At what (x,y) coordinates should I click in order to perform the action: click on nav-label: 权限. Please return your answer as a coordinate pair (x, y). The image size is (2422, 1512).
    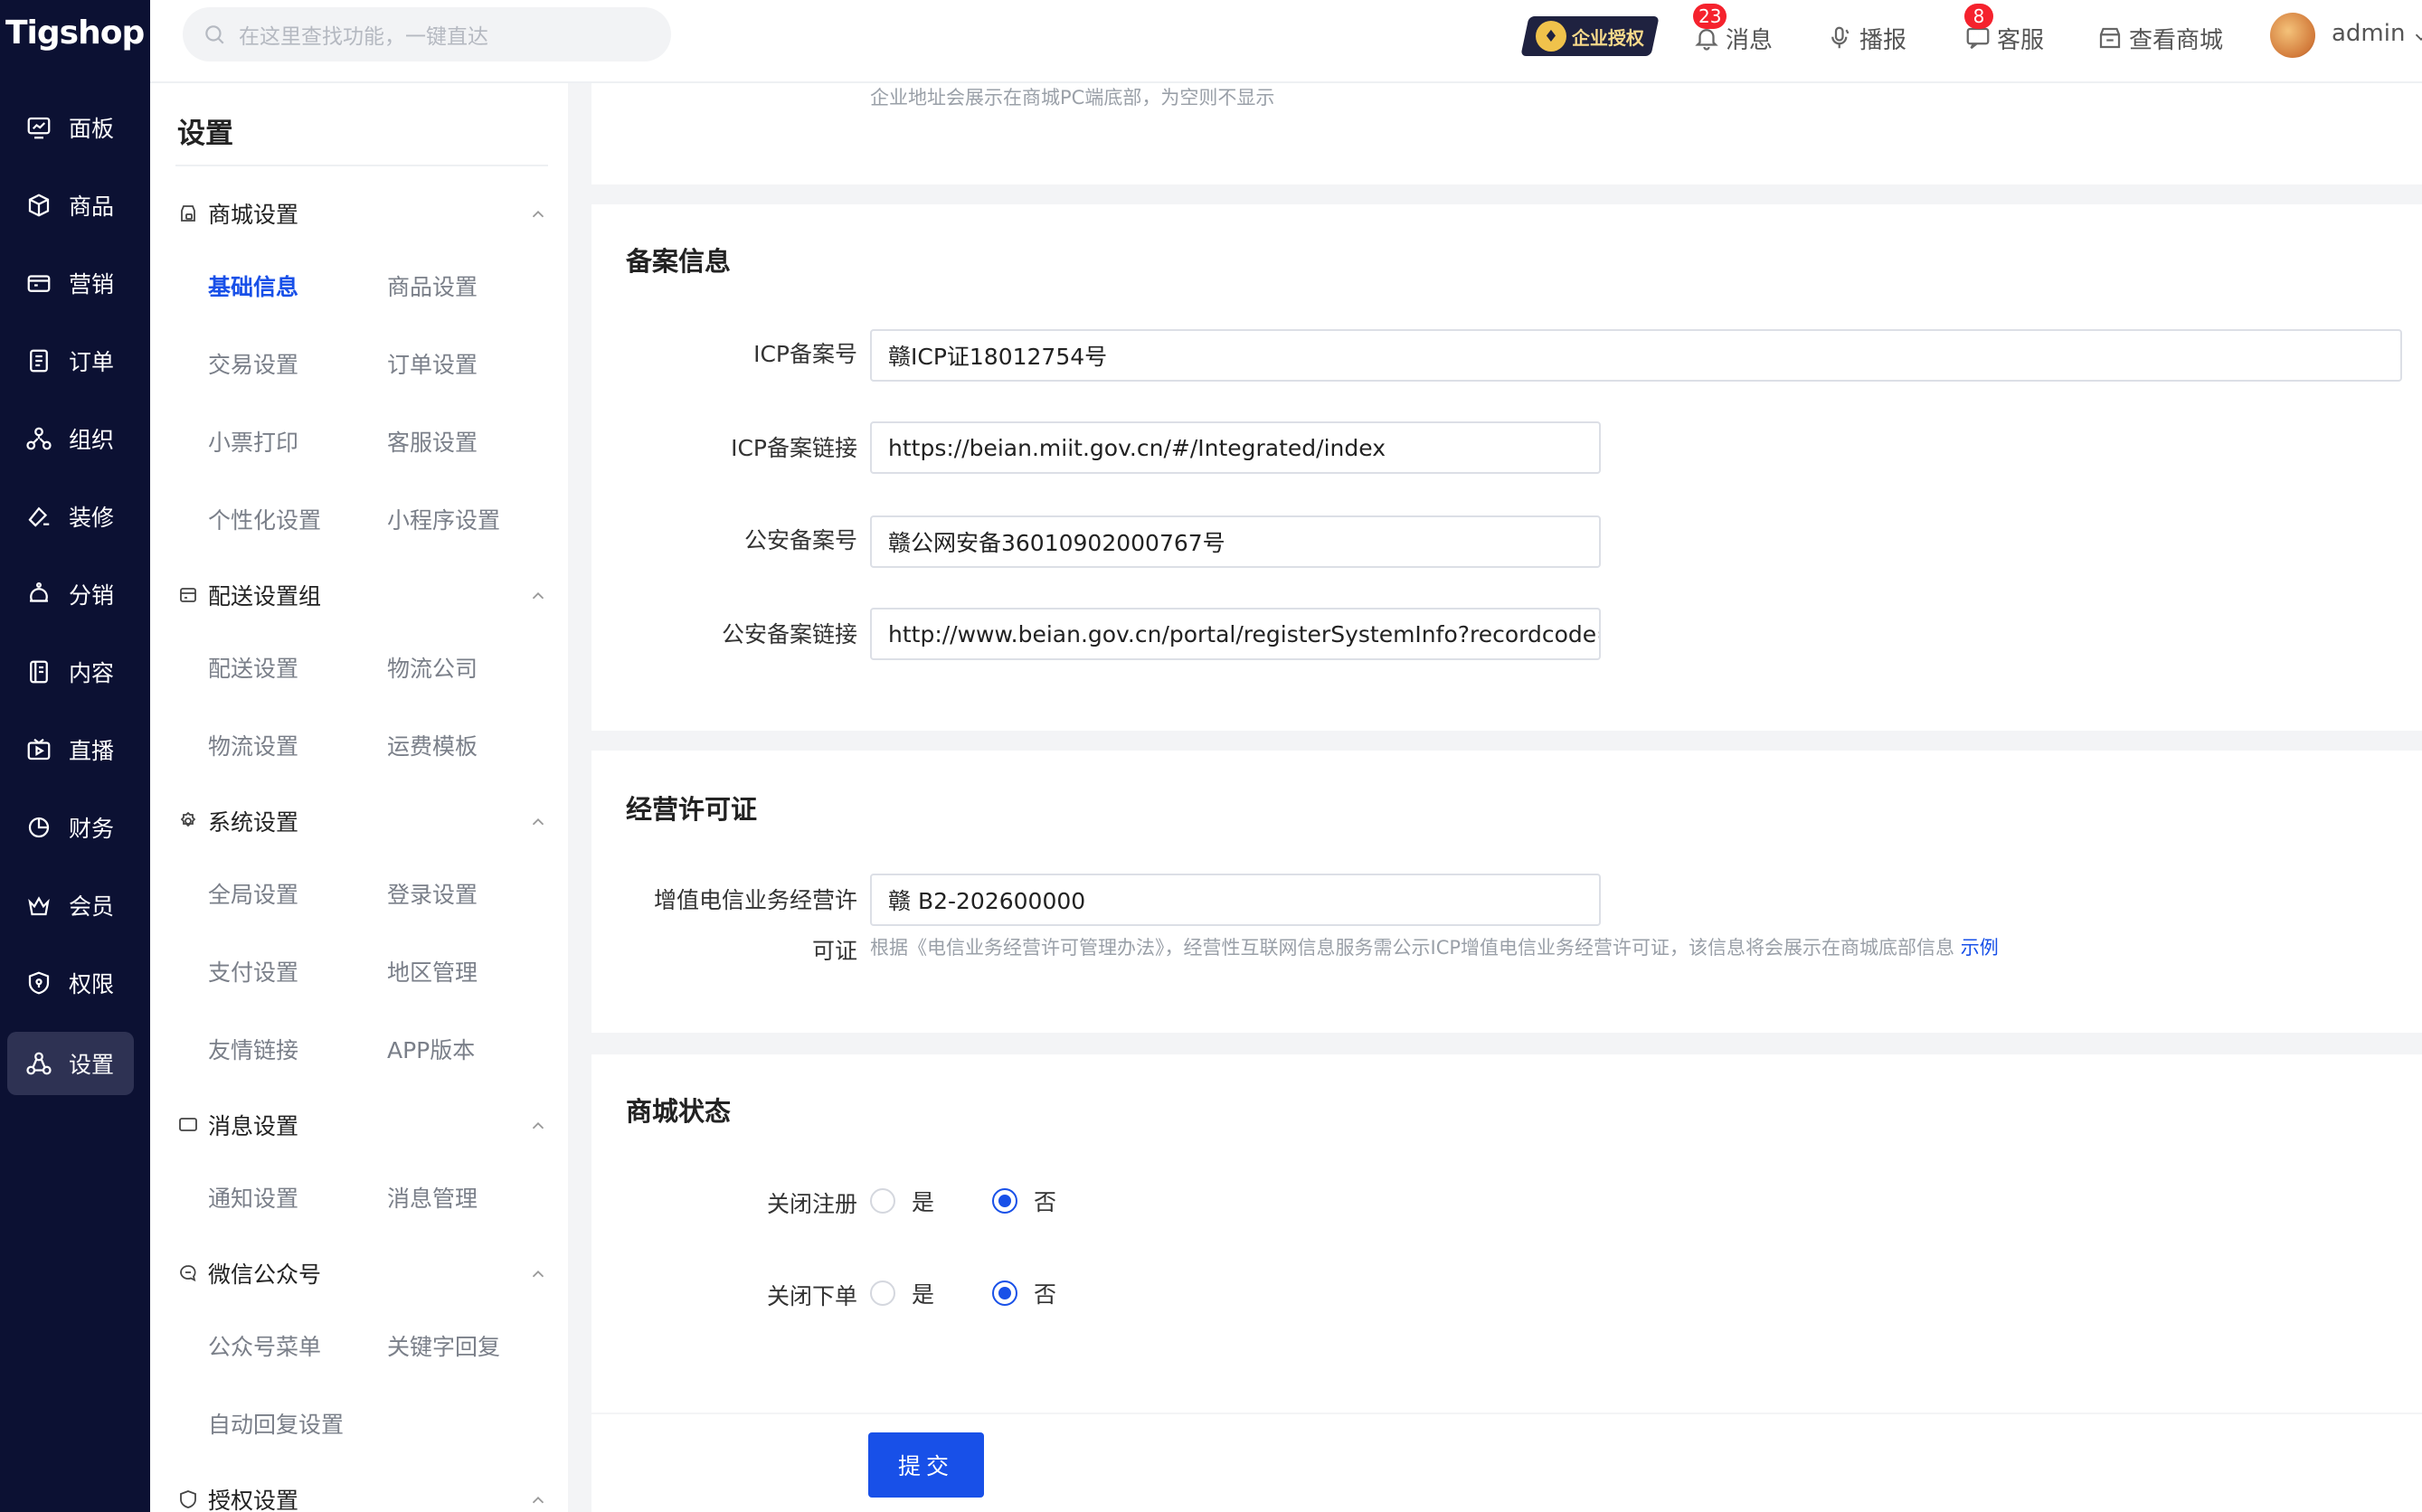
    Looking at the image, I should click on (92, 984).